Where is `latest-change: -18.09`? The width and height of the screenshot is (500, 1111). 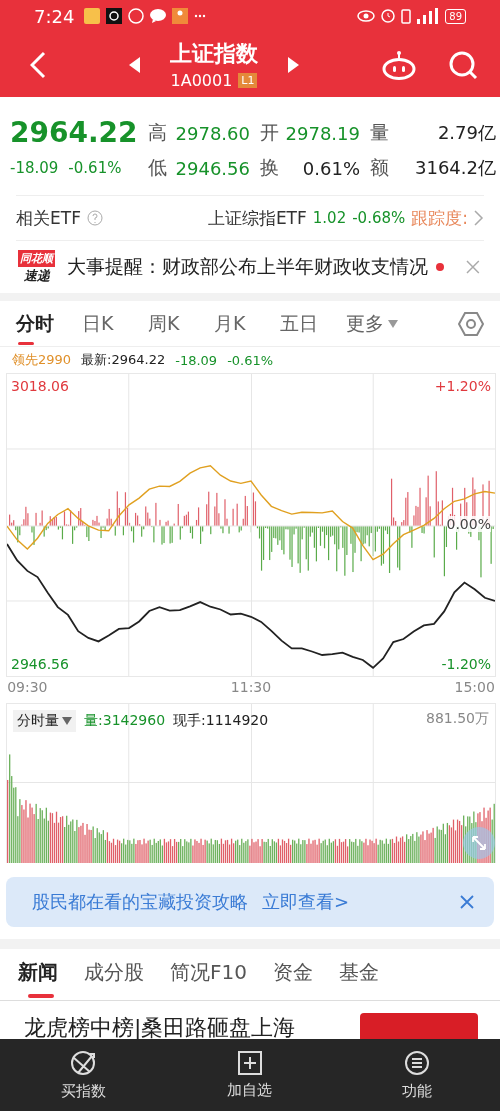 latest-change: -18.09 is located at coordinates (196, 360).